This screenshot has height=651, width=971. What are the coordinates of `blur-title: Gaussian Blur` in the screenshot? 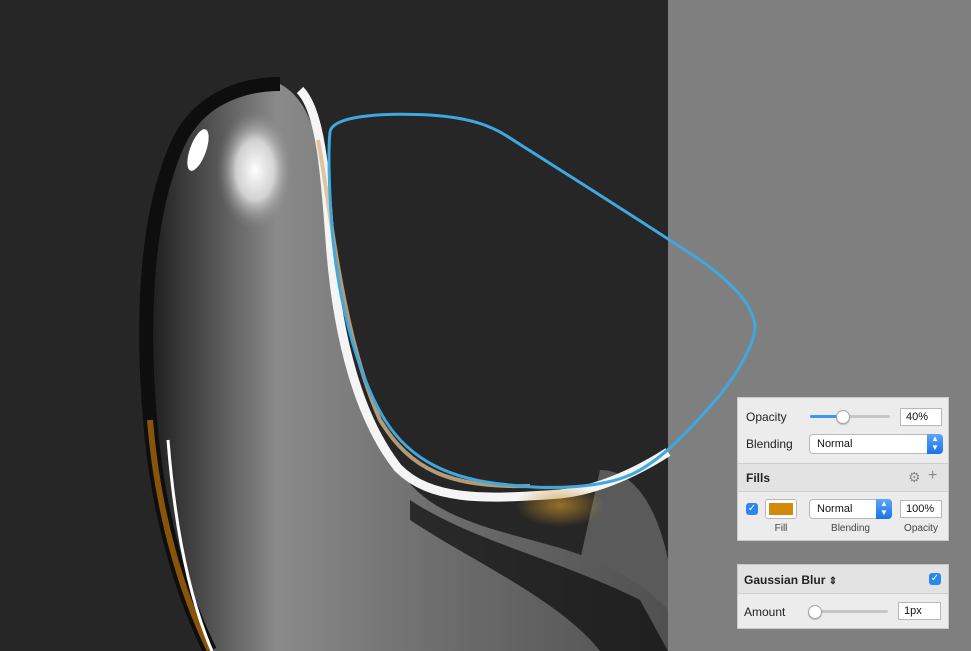 It's located at (785, 580).